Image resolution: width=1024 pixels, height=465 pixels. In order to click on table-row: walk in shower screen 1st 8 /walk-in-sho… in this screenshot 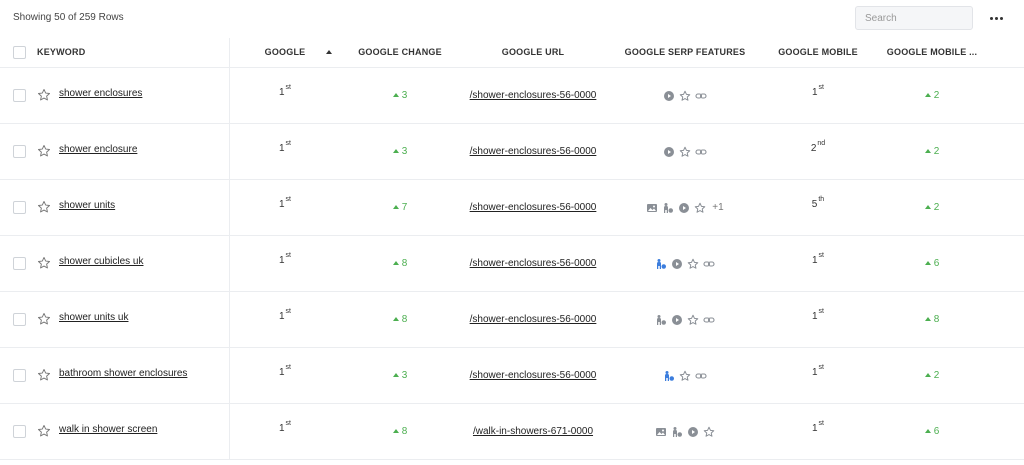, I will do `click(512, 432)`.